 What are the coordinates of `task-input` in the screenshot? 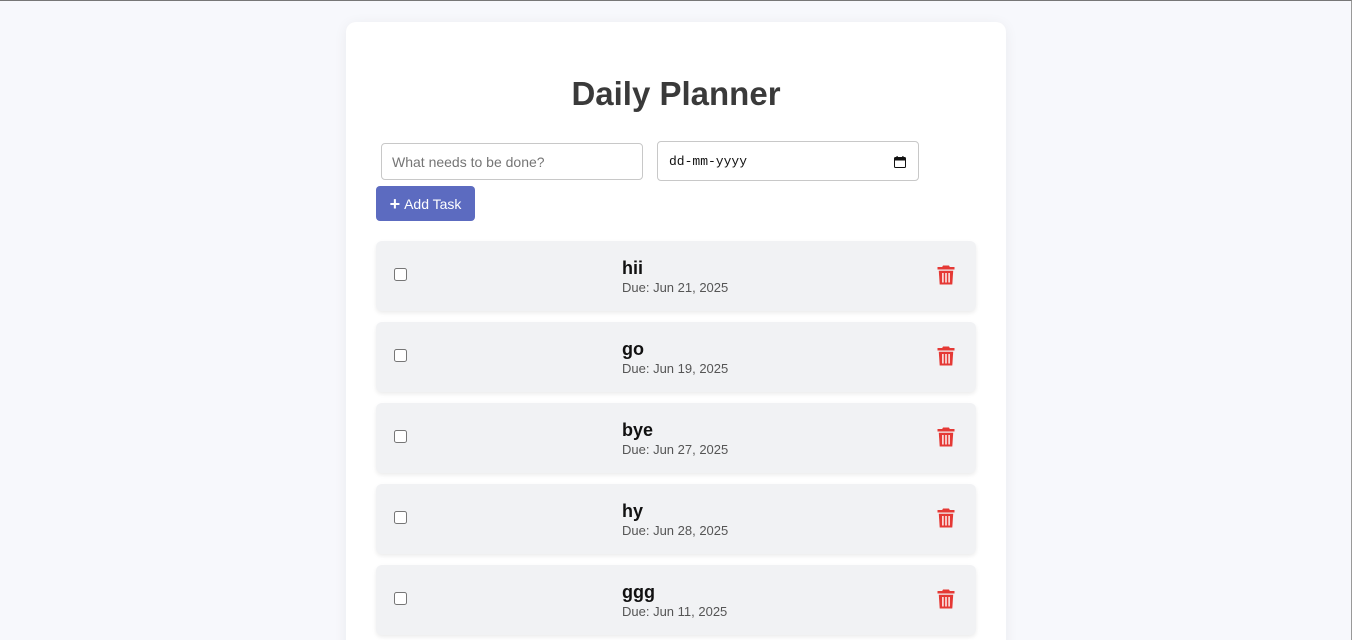 It's located at (512, 161).